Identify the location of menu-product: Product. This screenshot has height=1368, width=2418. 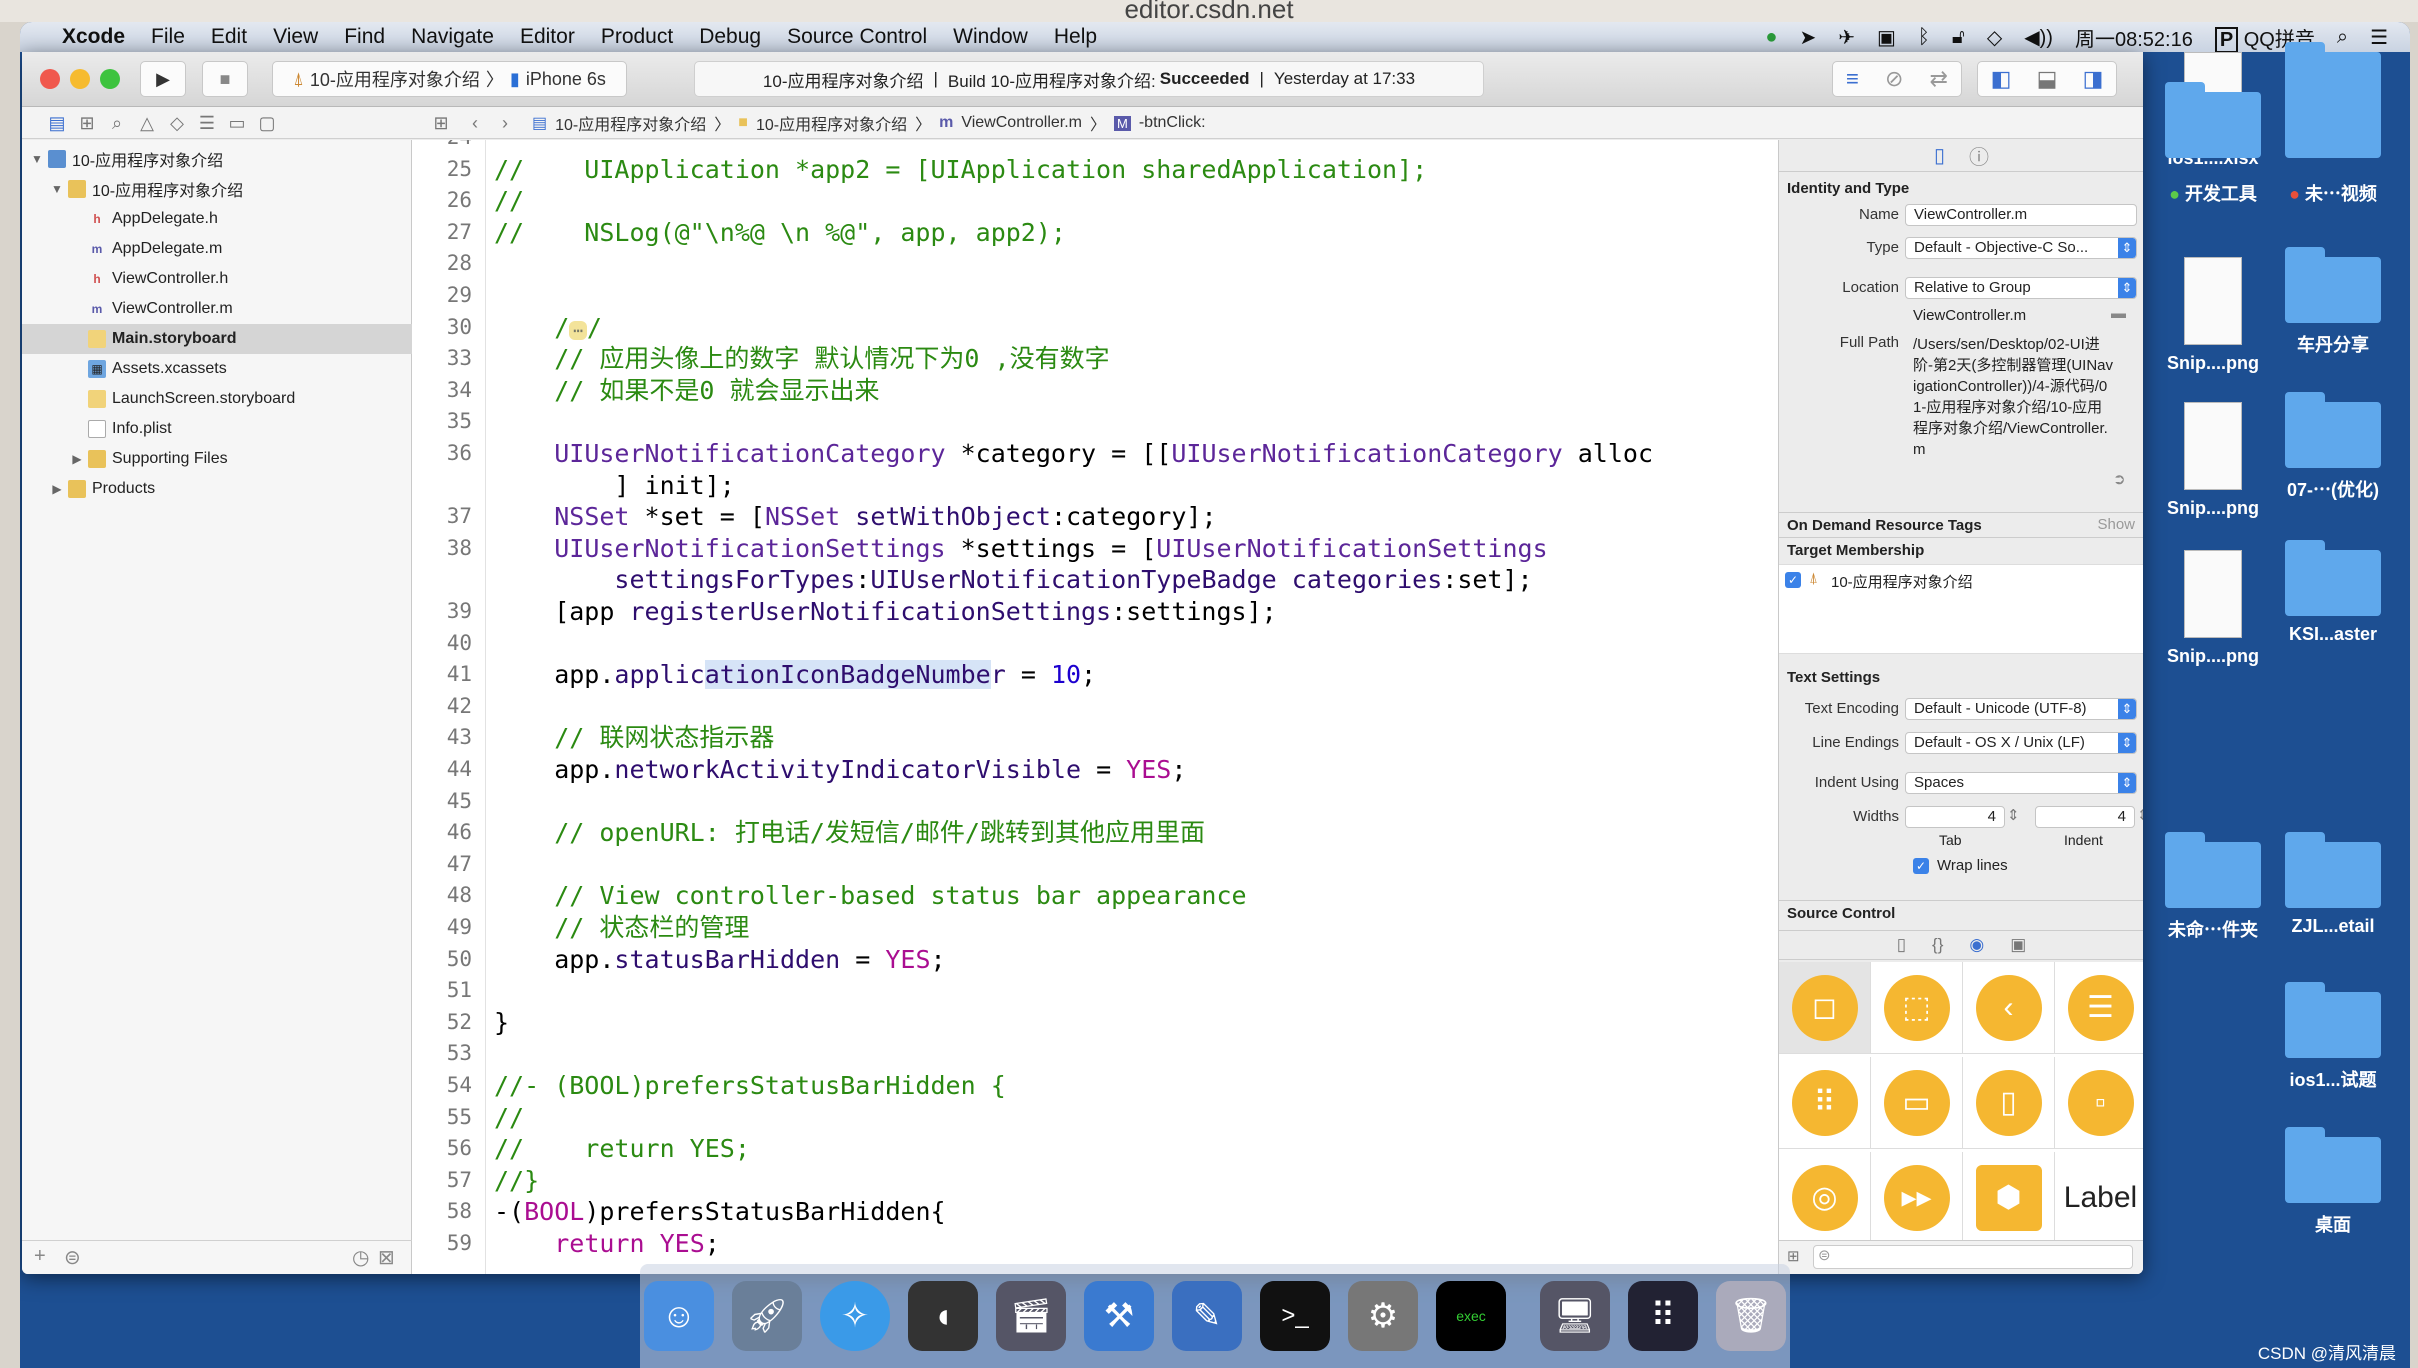
(637, 37).